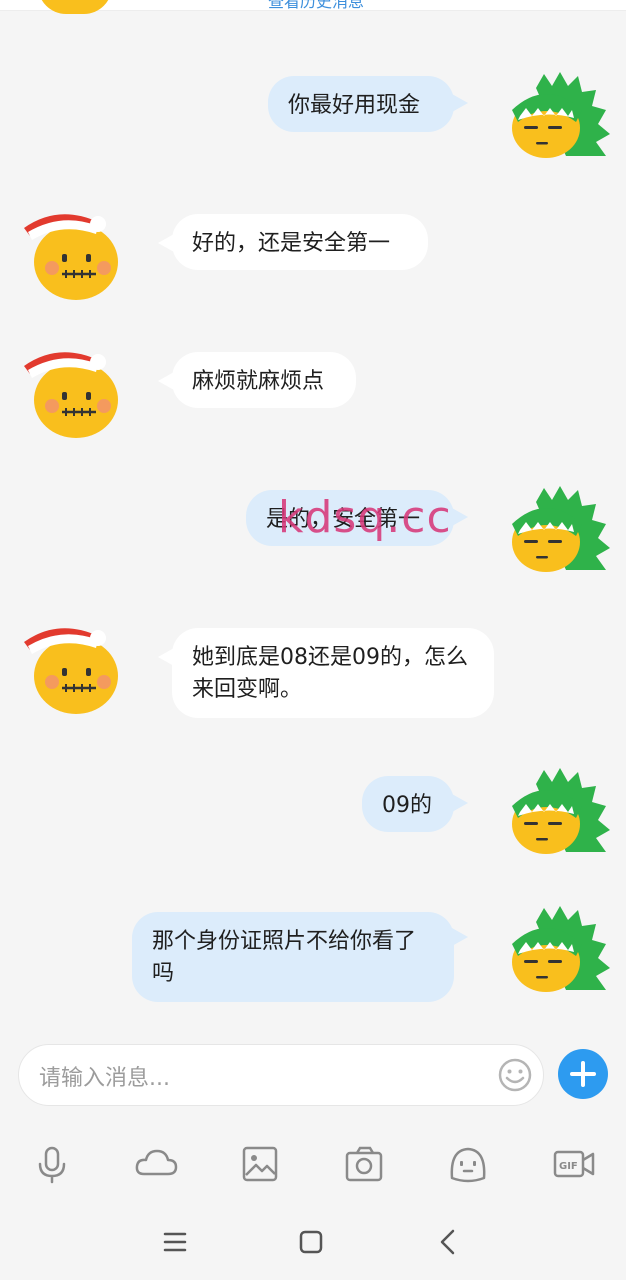  I want to click on message-bubble-out: 09的, so click(408, 804).